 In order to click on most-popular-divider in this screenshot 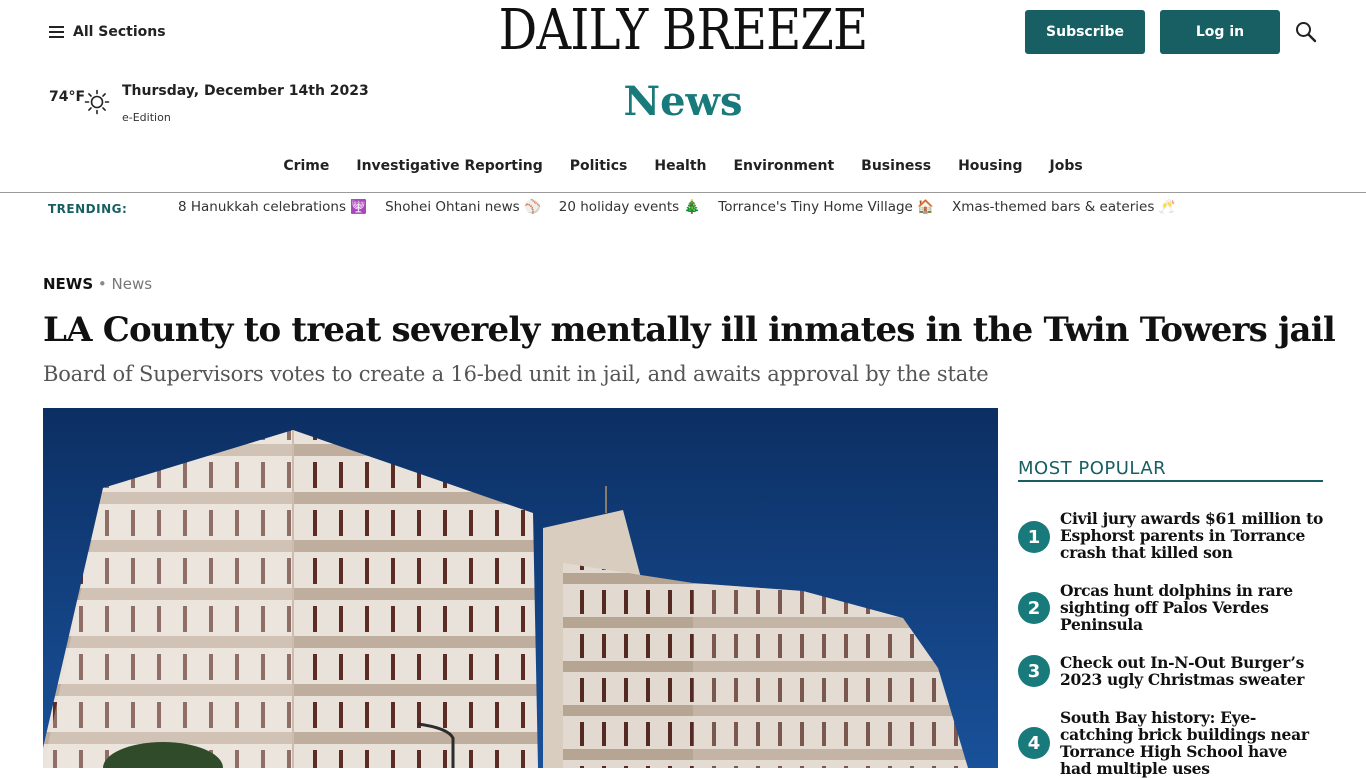, I will do `click(1170, 481)`.